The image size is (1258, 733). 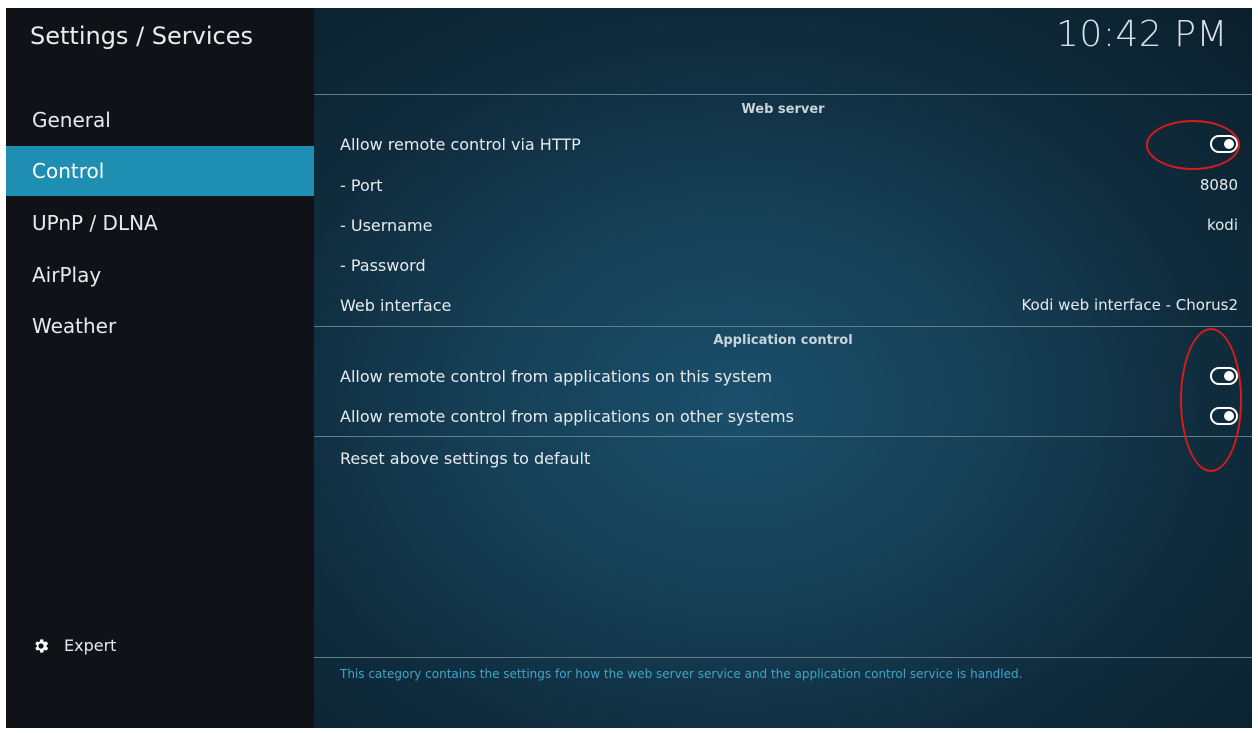 I want to click on page-title: Settings / Services, so click(x=141, y=36).